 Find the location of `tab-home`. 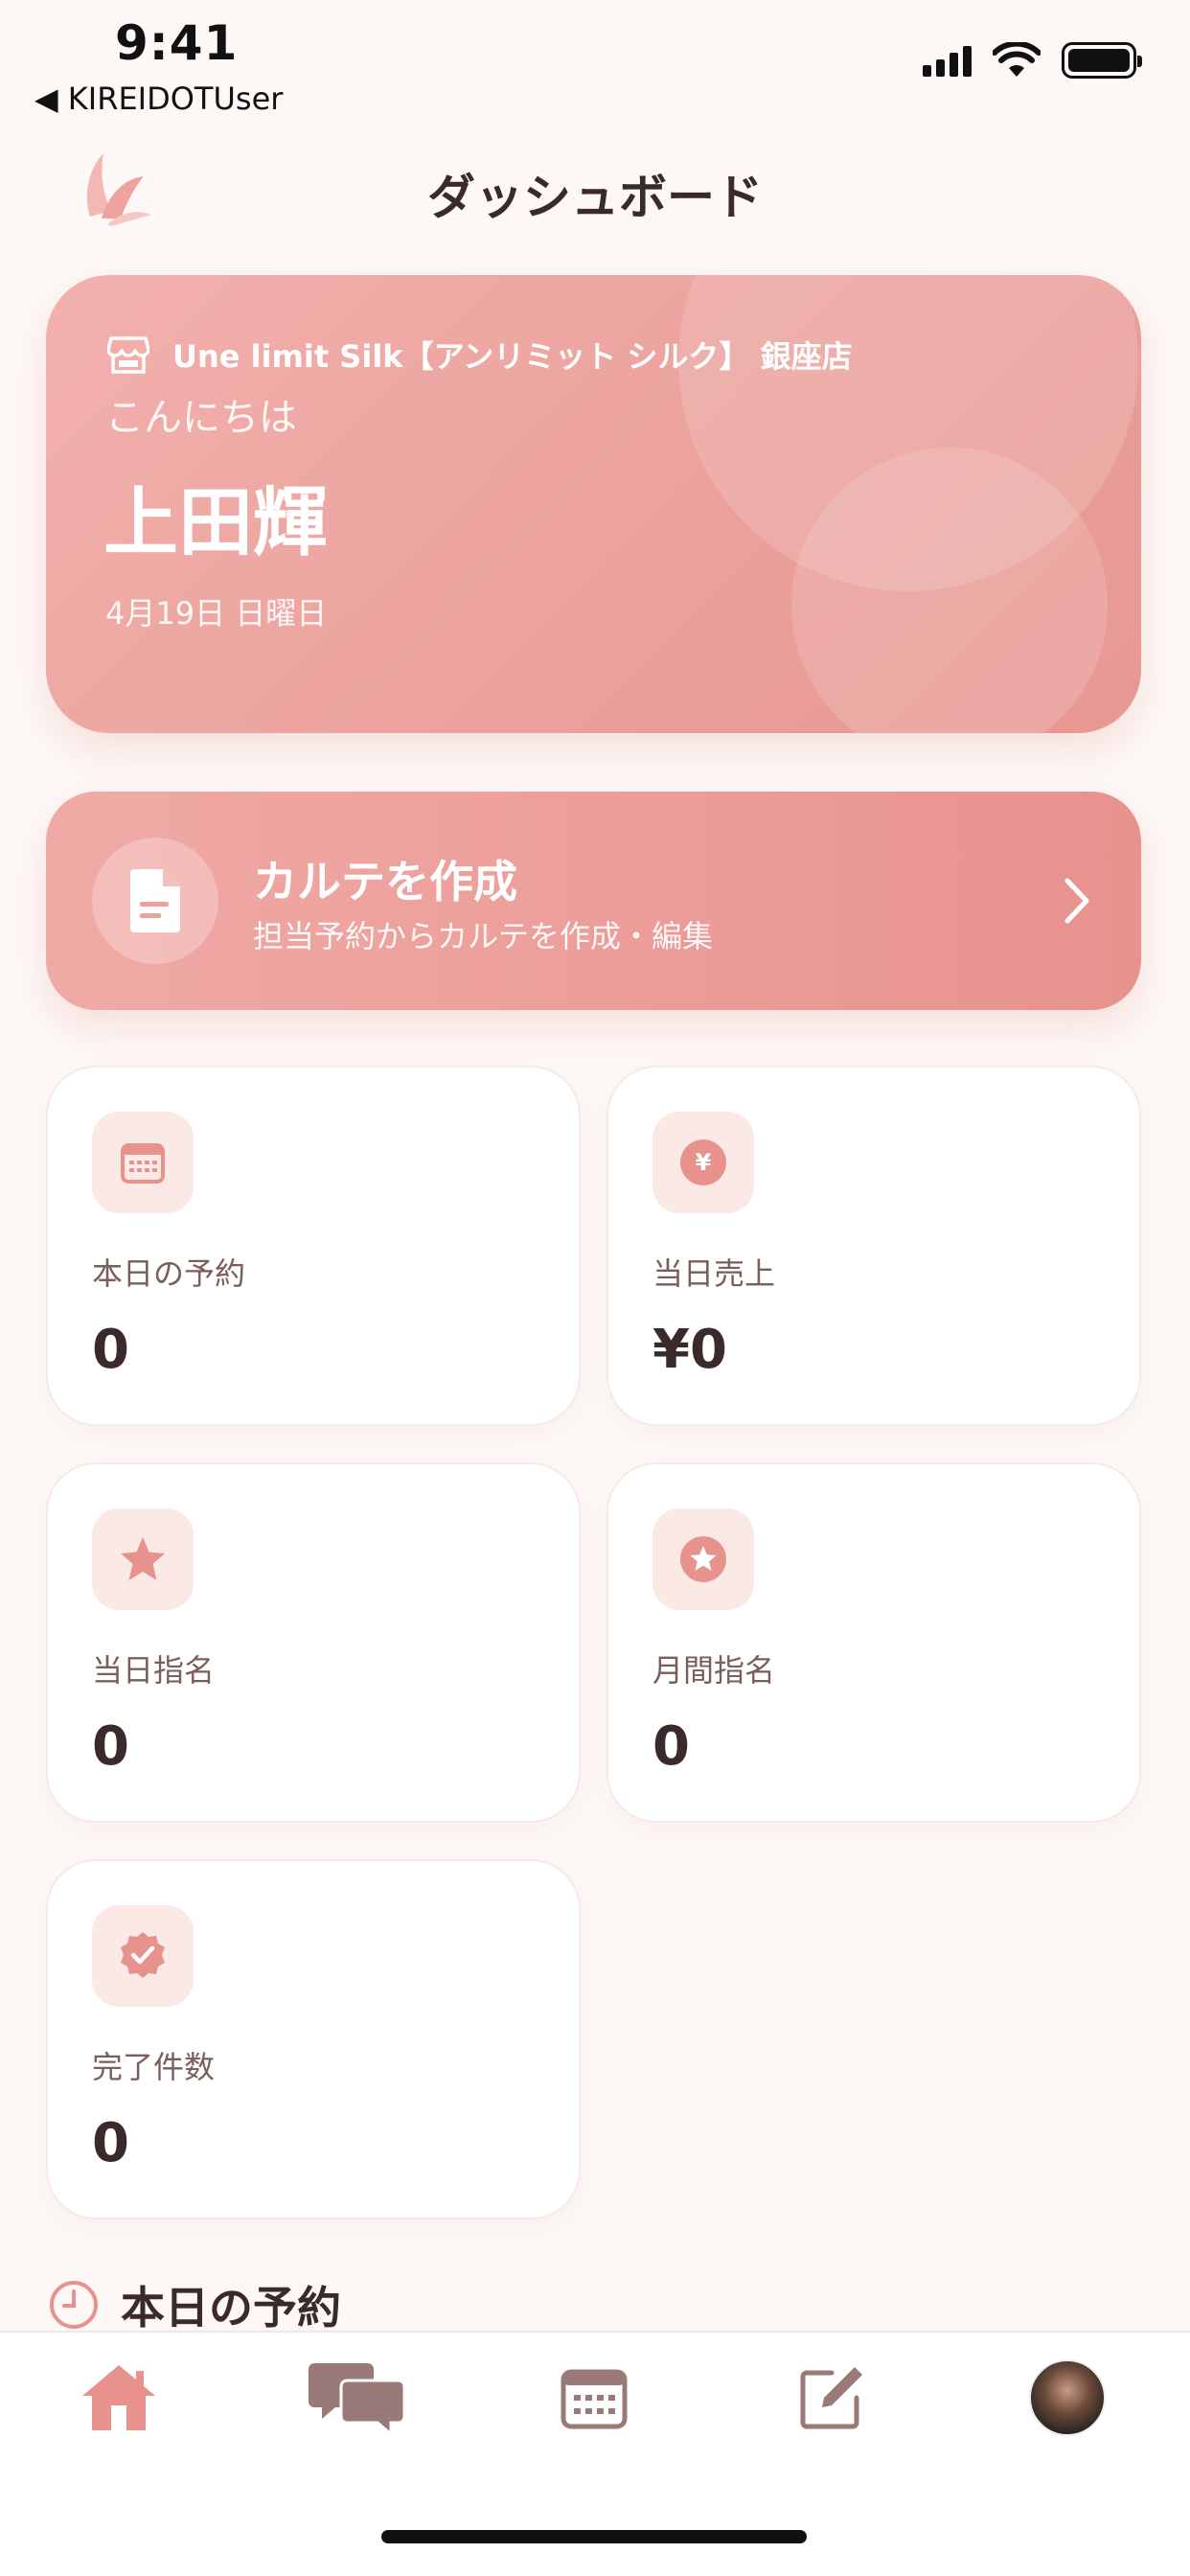

tab-home is located at coordinates (119, 2398).